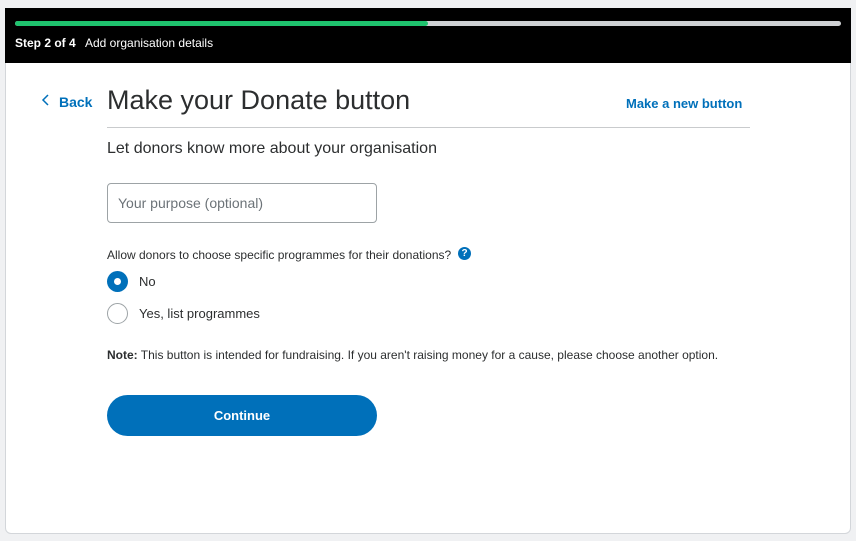  Describe the element at coordinates (242, 203) in the screenshot. I see `purpose-input` at that location.